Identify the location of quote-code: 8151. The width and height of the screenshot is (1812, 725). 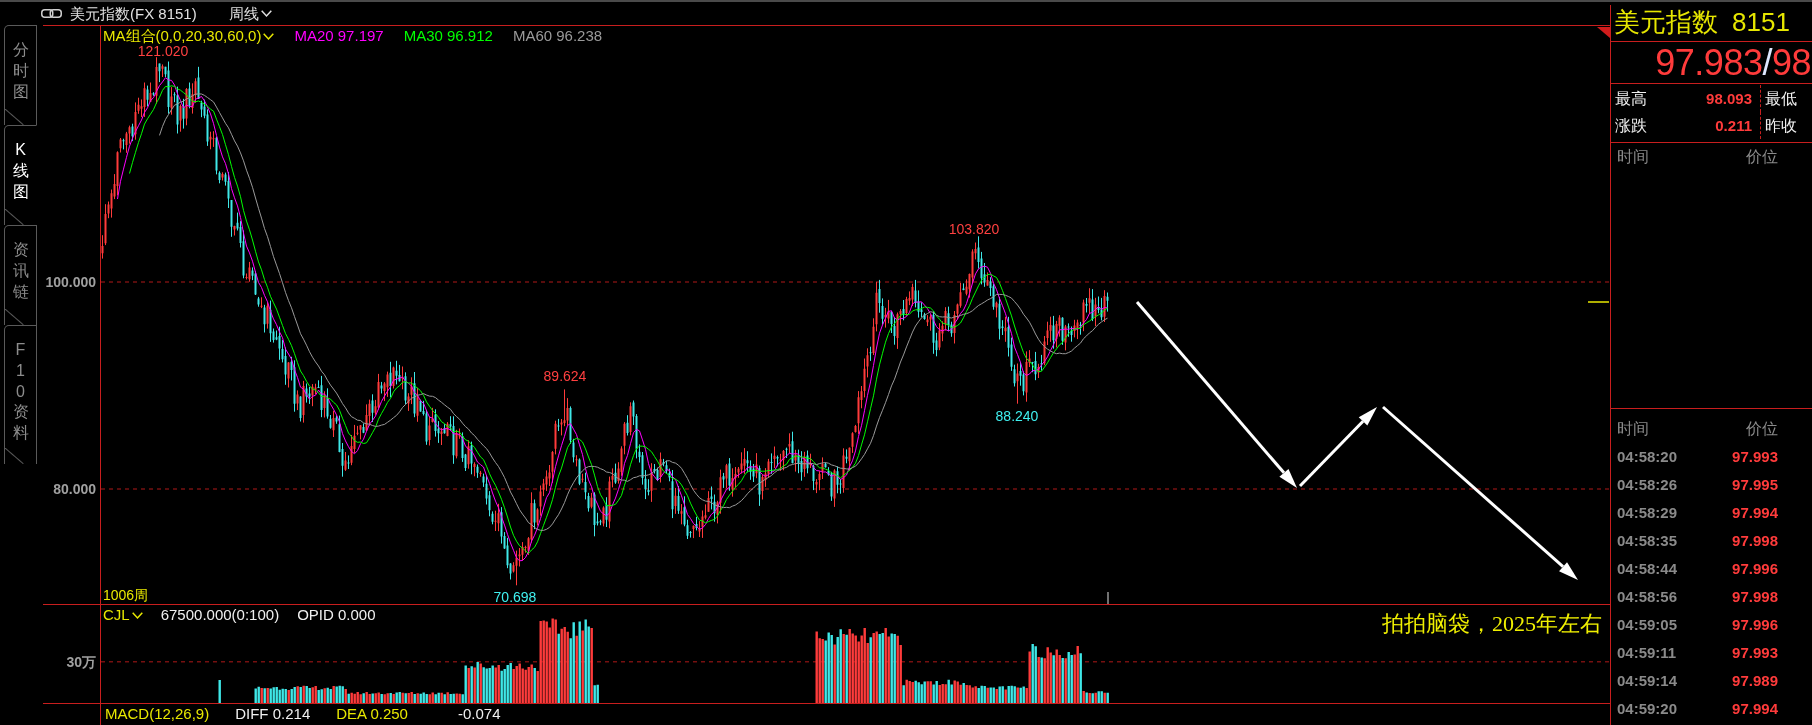
(1761, 23).